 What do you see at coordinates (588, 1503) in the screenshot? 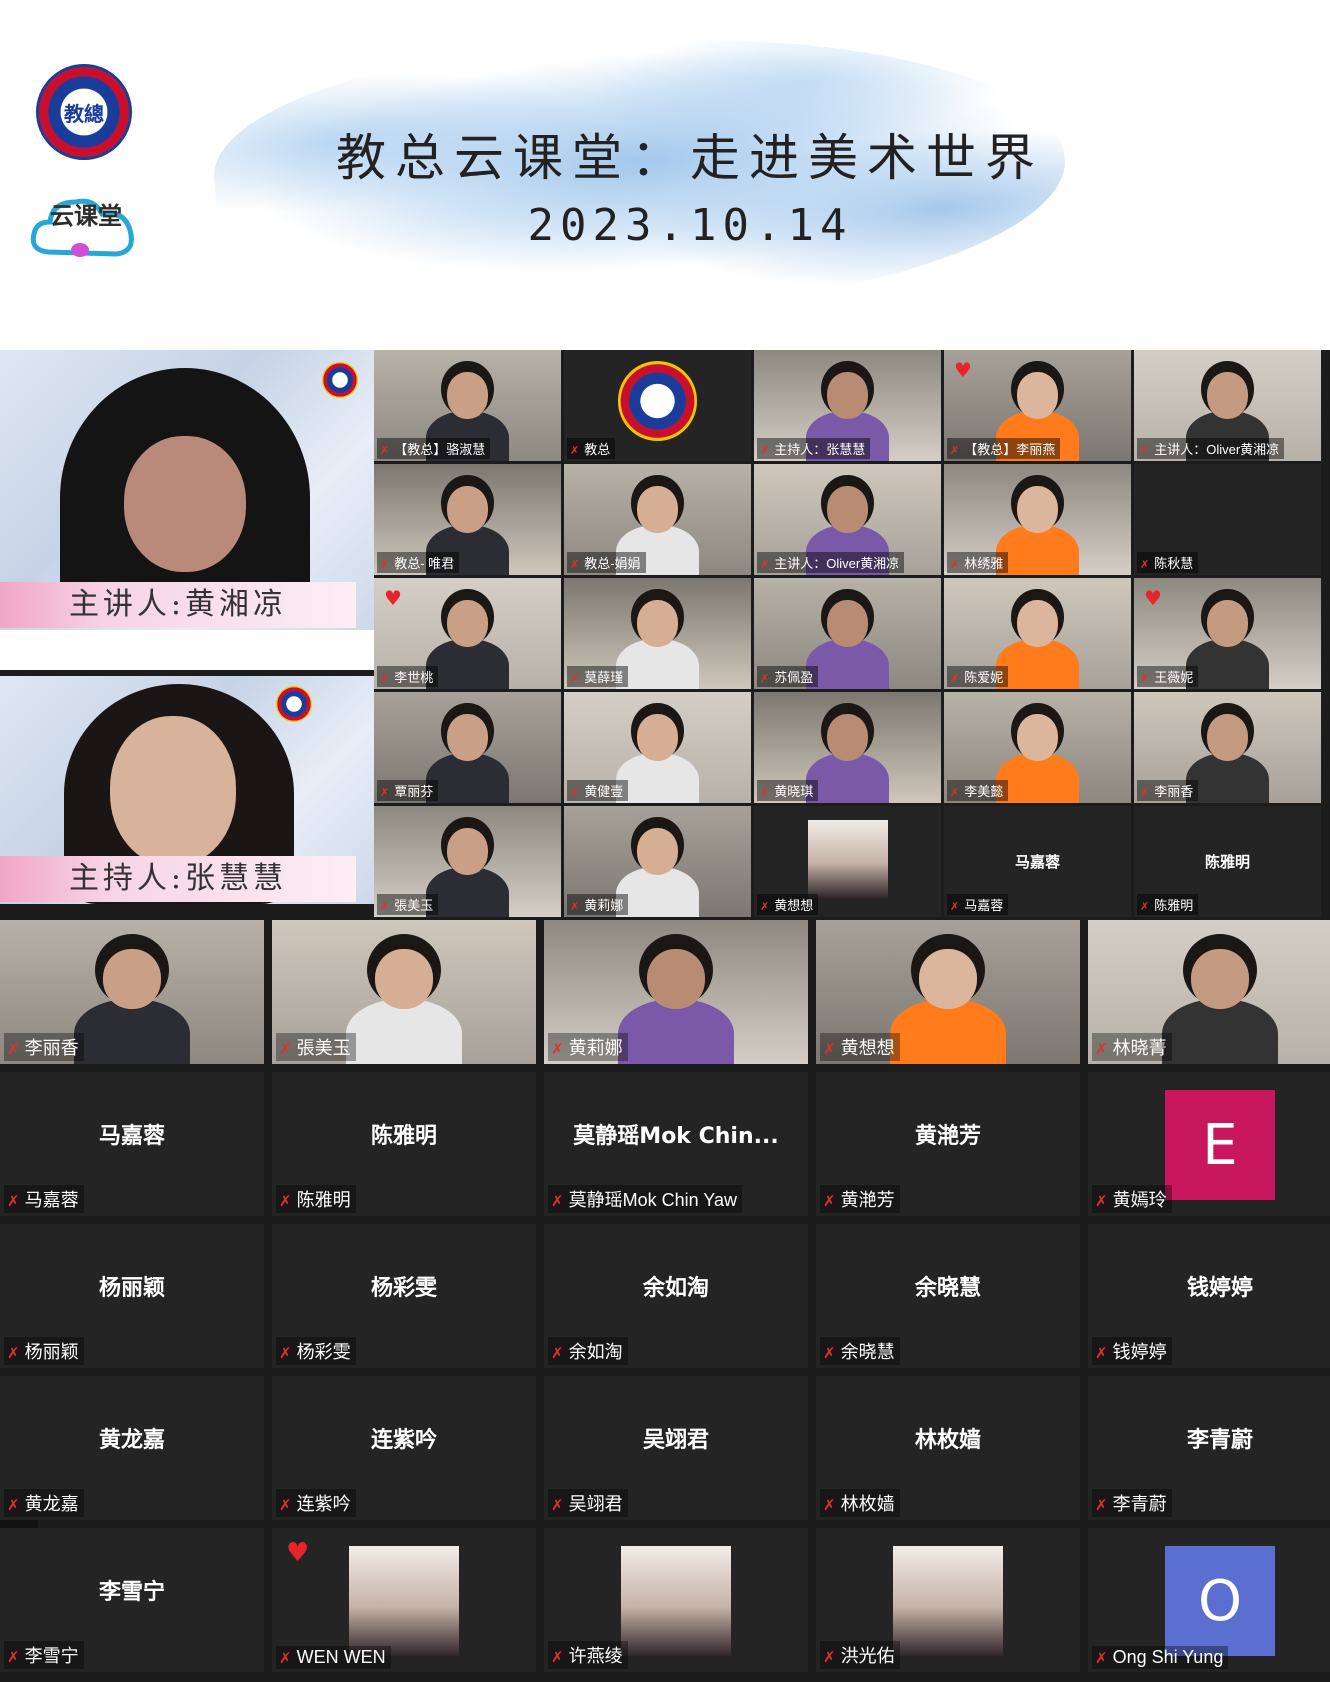
I see `participant-name-label: ✗ 吴翊君` at bounding box center [588, 1503].